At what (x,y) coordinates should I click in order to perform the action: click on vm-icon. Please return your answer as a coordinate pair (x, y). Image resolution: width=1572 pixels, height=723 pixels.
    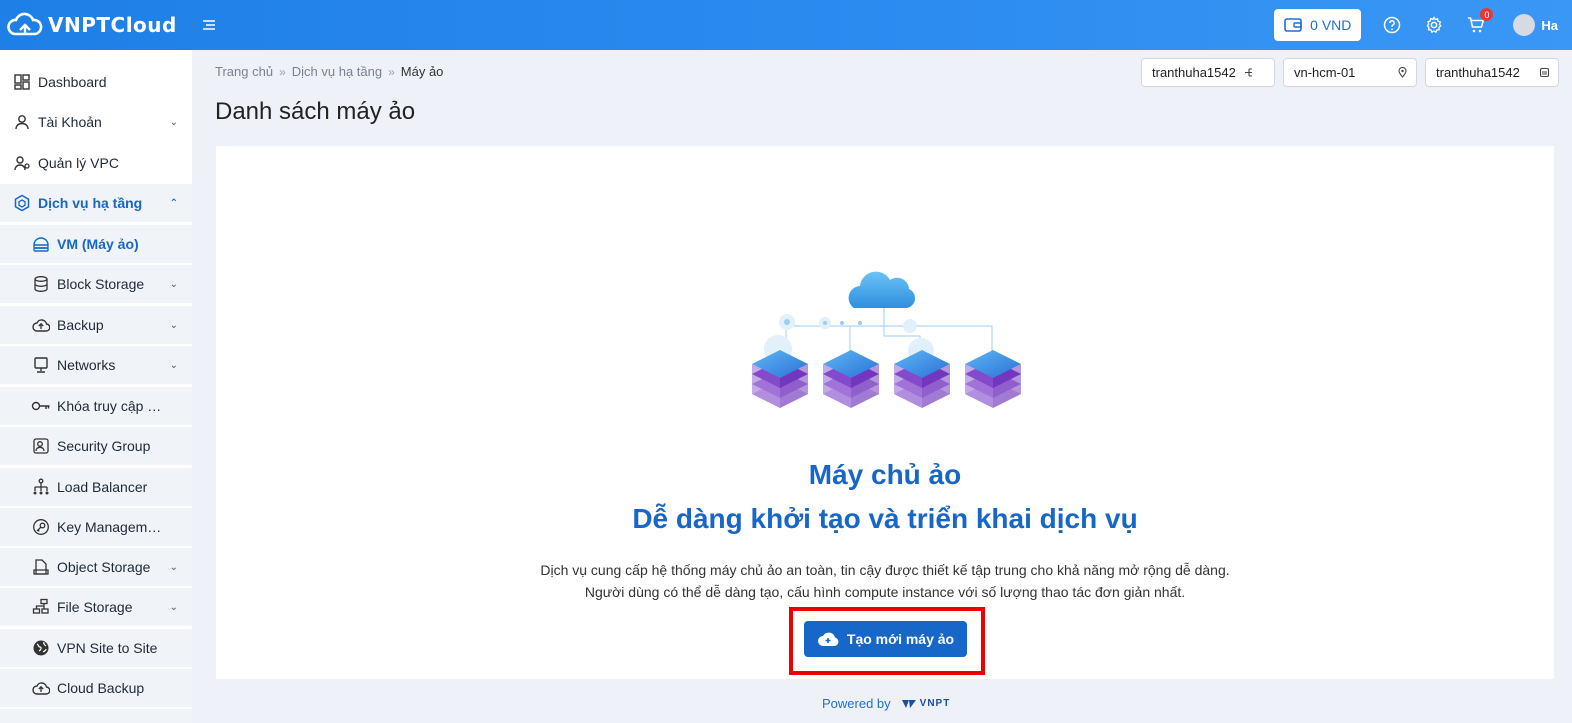
    Looking at the image, I should click on (41, 244).